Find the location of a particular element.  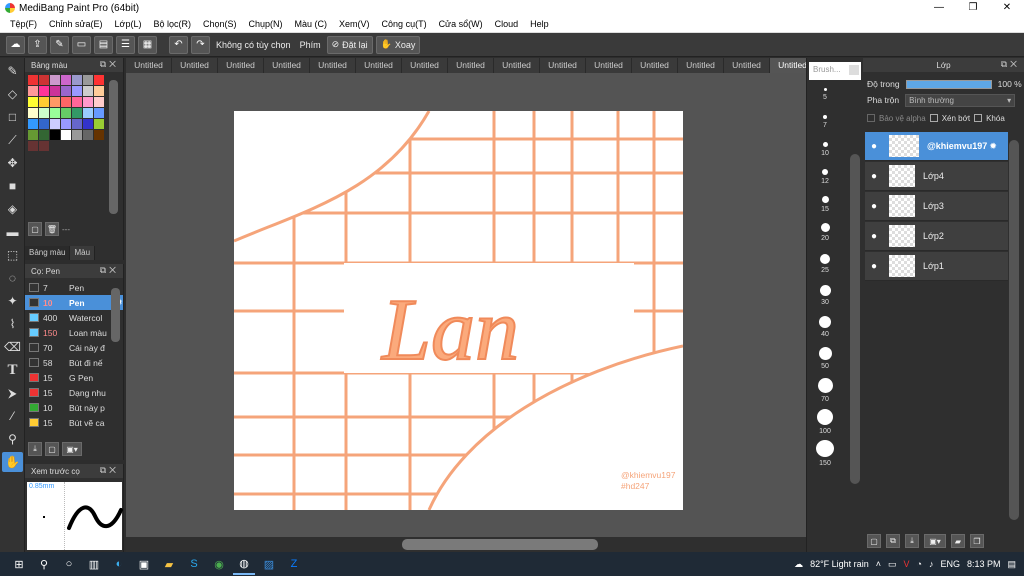

clock: 8:13 PM is located at coordinates (984, 564).